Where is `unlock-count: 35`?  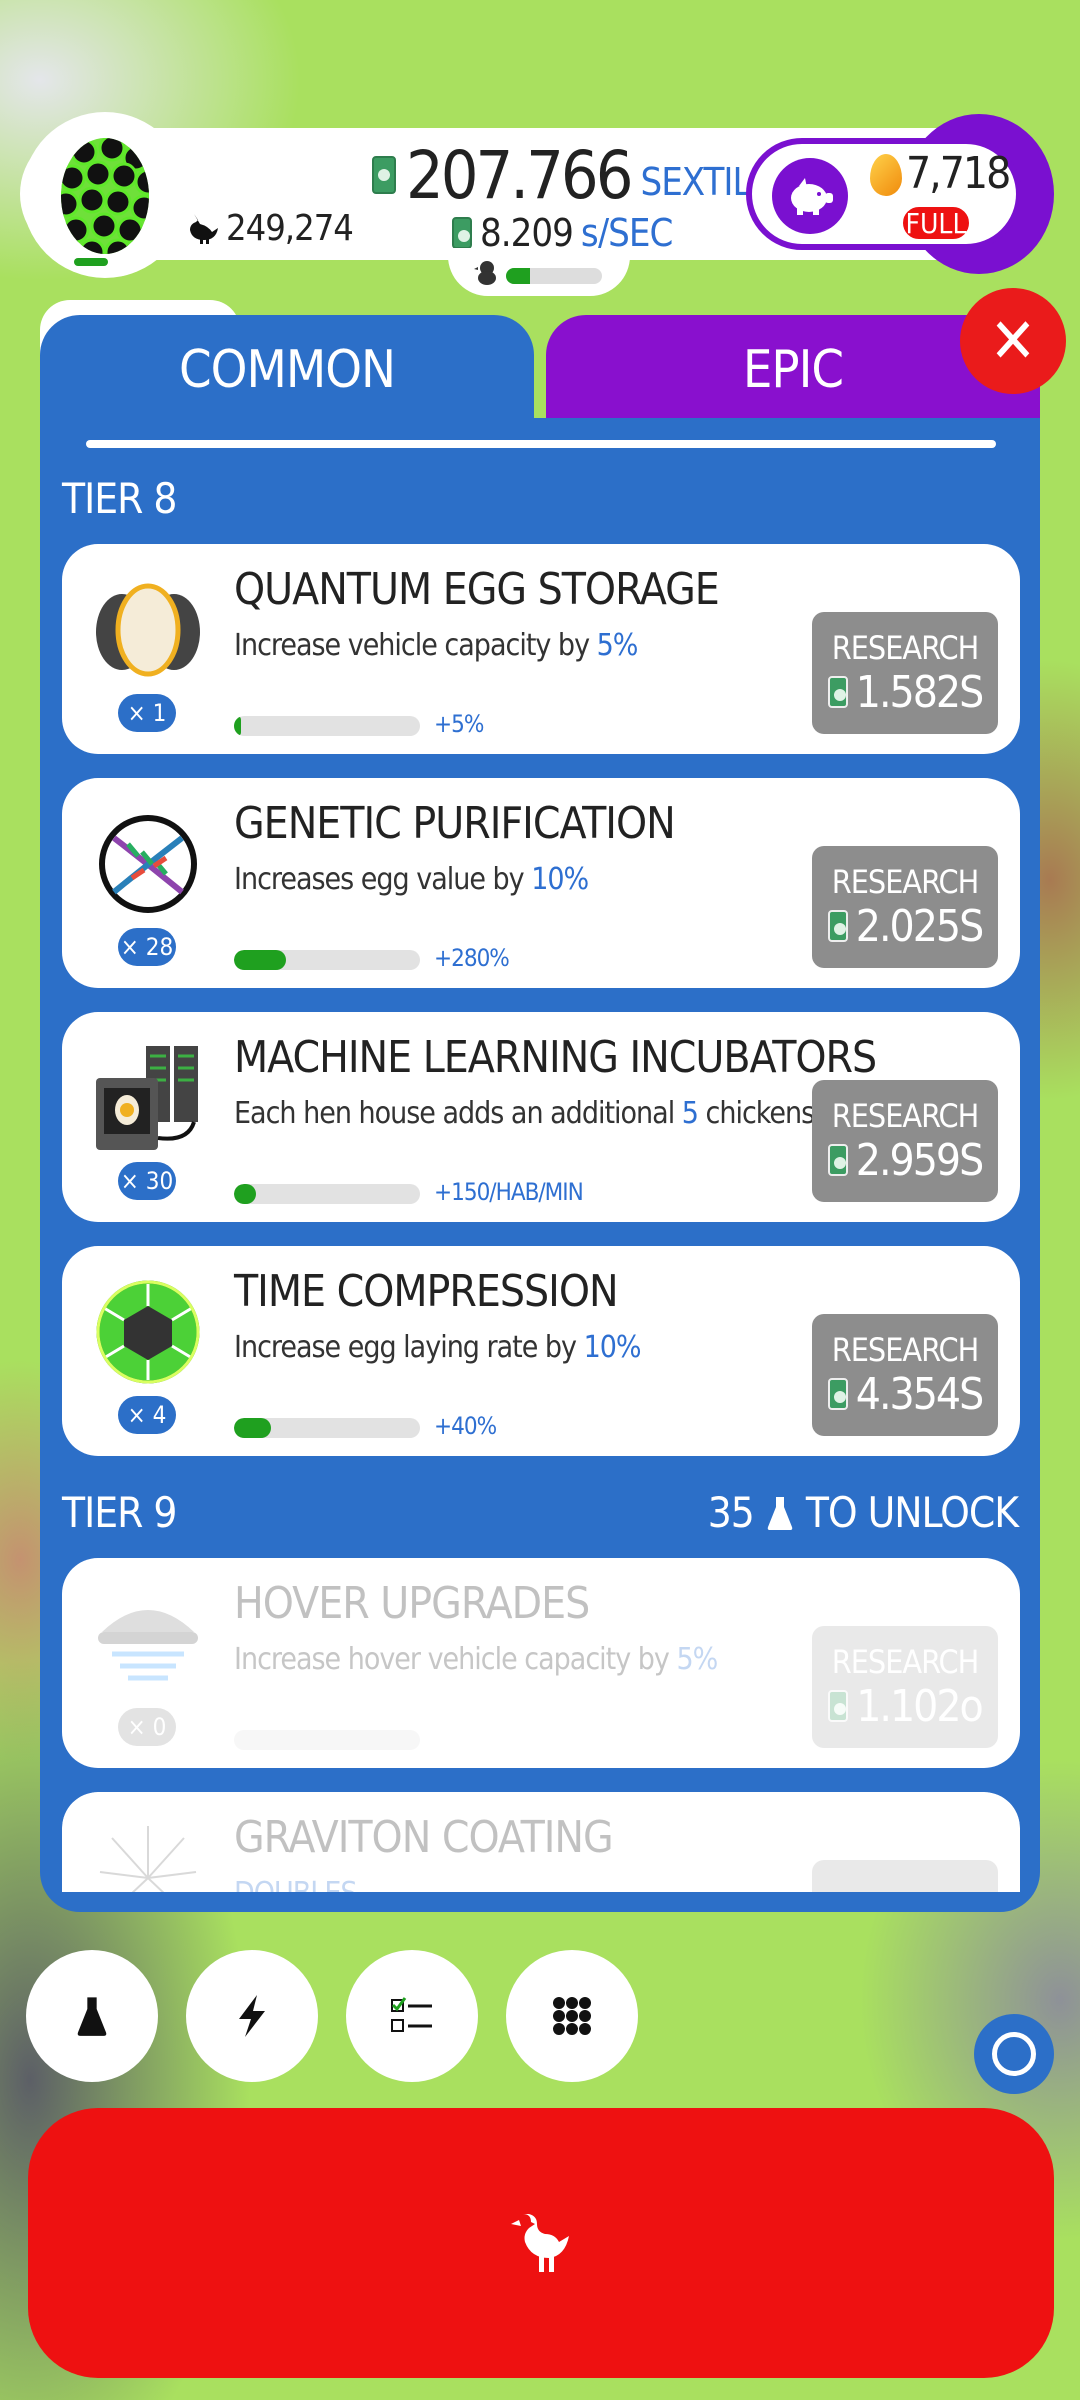
unlock-count: 35 is located at coordinates (731, 1512).